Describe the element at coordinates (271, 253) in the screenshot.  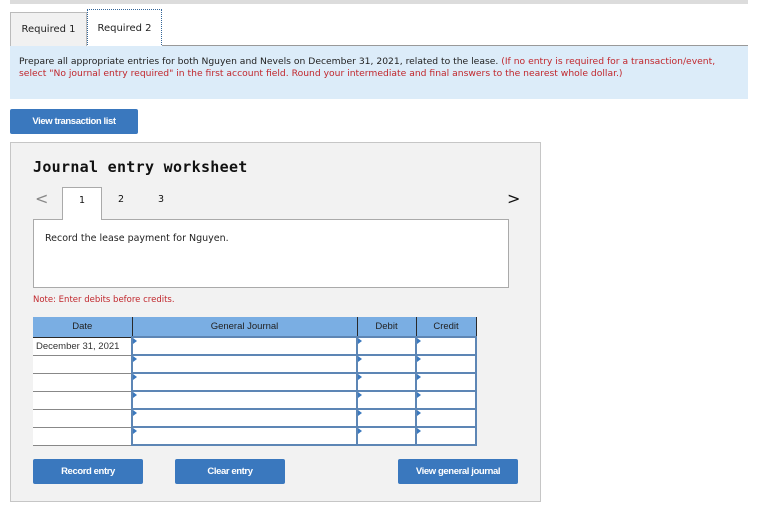
I see `transaction-description: Record the lease payment for Nguyen.` at that location.